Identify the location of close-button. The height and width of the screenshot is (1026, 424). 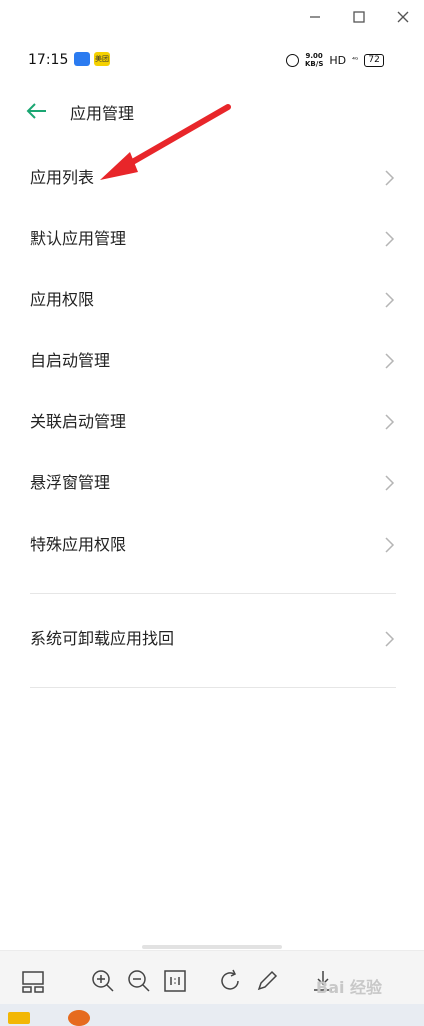
(403, 17).